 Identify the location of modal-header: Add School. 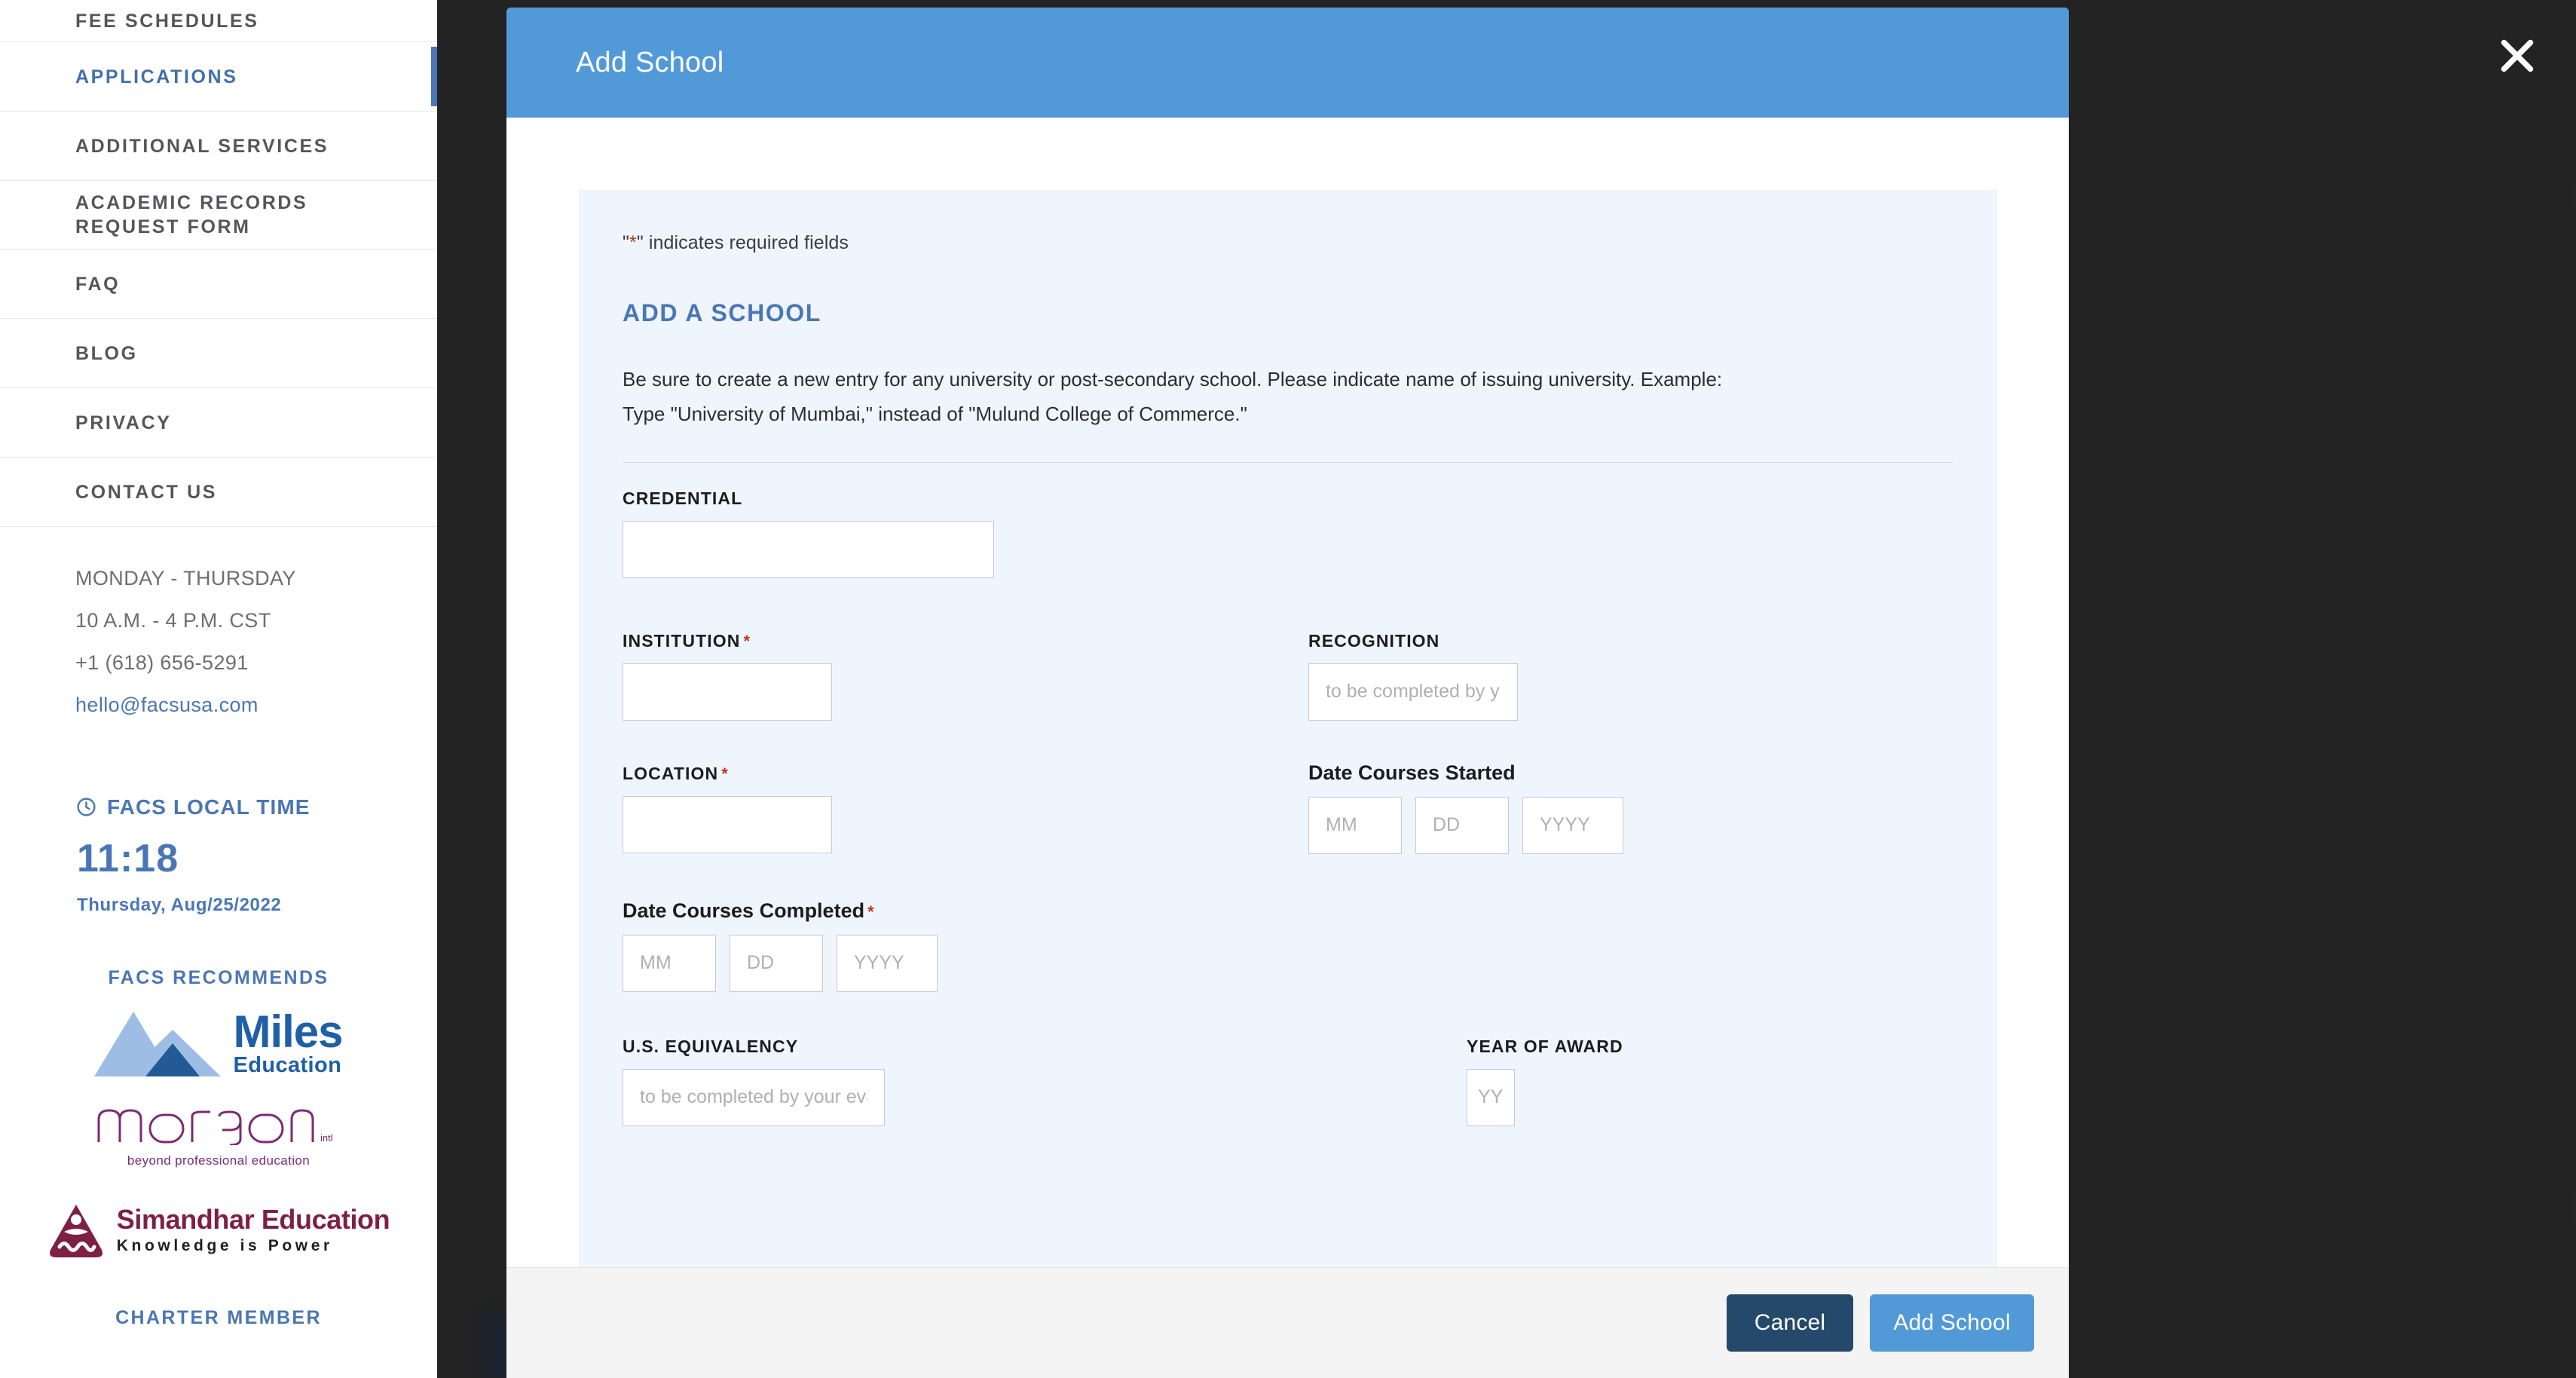
(1287, 63).